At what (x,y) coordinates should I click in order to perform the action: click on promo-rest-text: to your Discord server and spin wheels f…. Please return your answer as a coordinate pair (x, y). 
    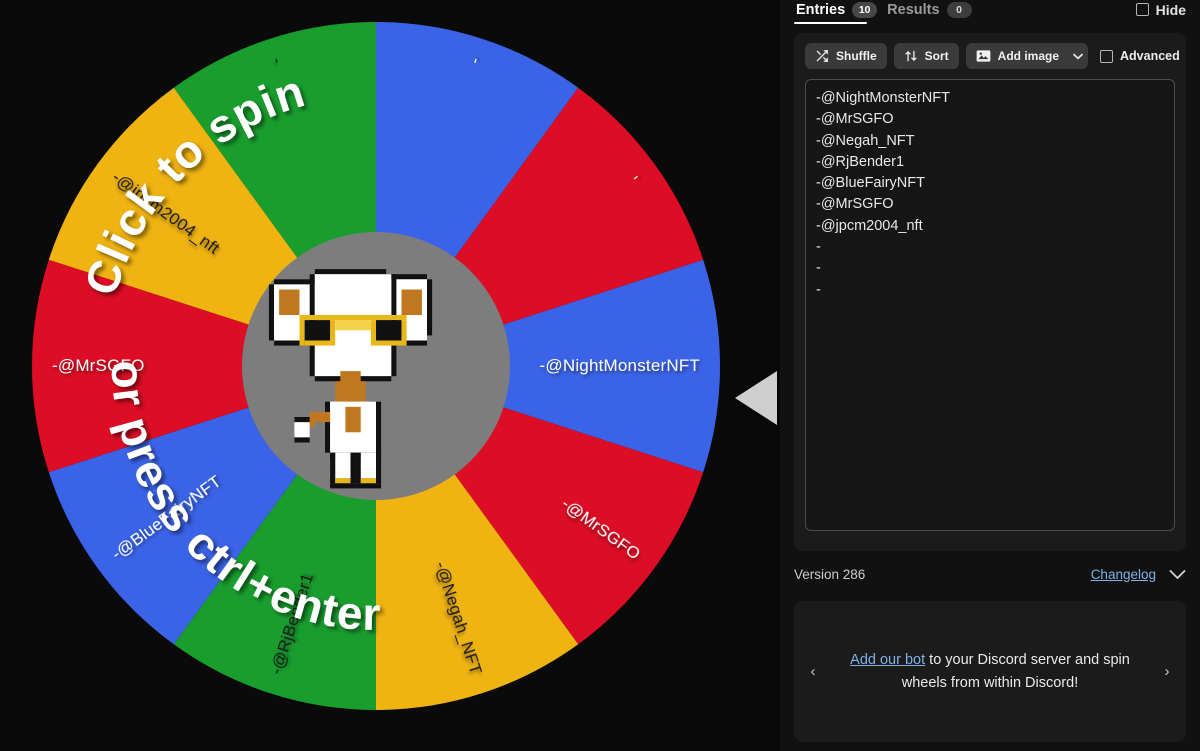
    Looking at the image, I should click on (1015, 671).